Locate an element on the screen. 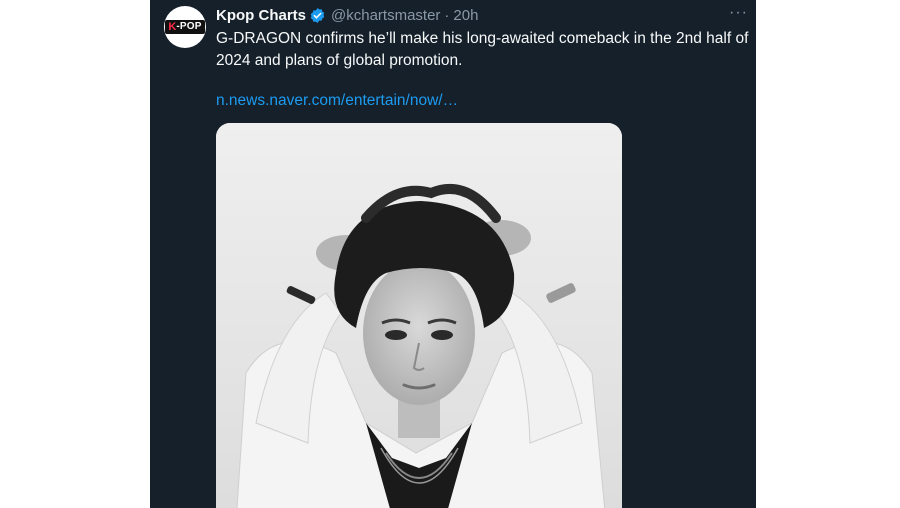 The width and height of the screenshot is (900, 508). tweet-timestamp: 20h is located at coordinates (465, 15).